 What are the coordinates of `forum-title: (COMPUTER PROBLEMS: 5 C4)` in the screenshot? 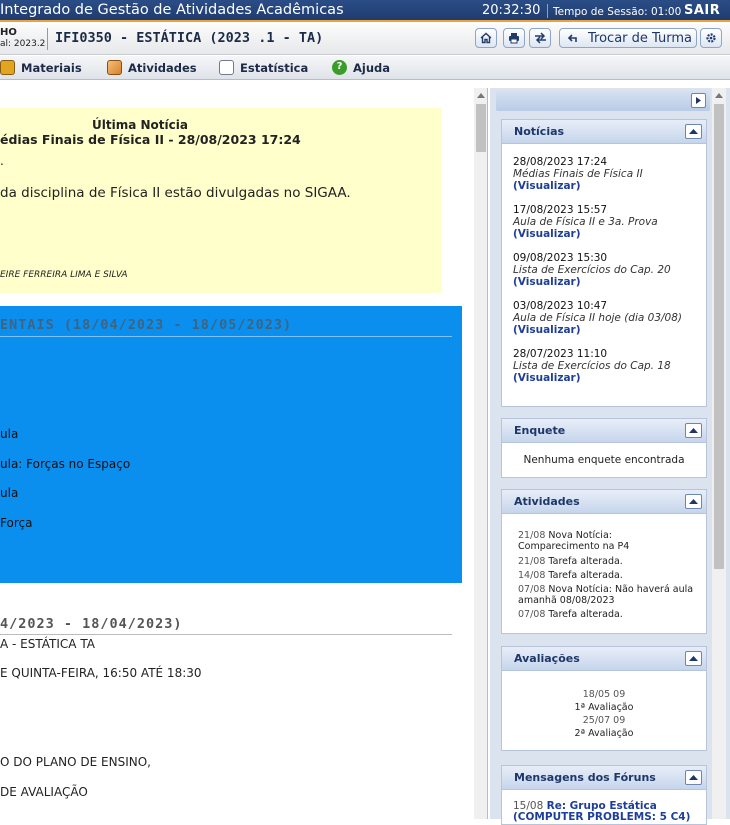 It's located at (601, 817).